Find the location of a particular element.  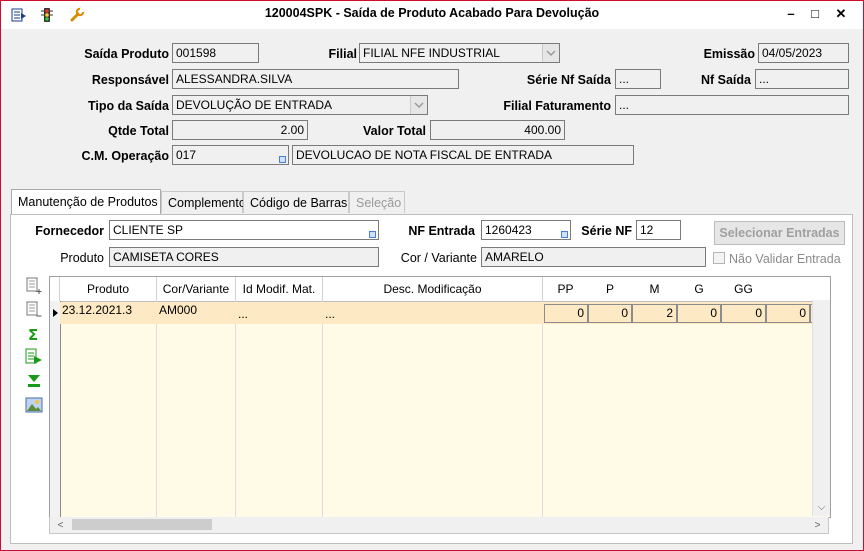

produto-field: CAMISETA CORES is located at coordinates (244, 257).